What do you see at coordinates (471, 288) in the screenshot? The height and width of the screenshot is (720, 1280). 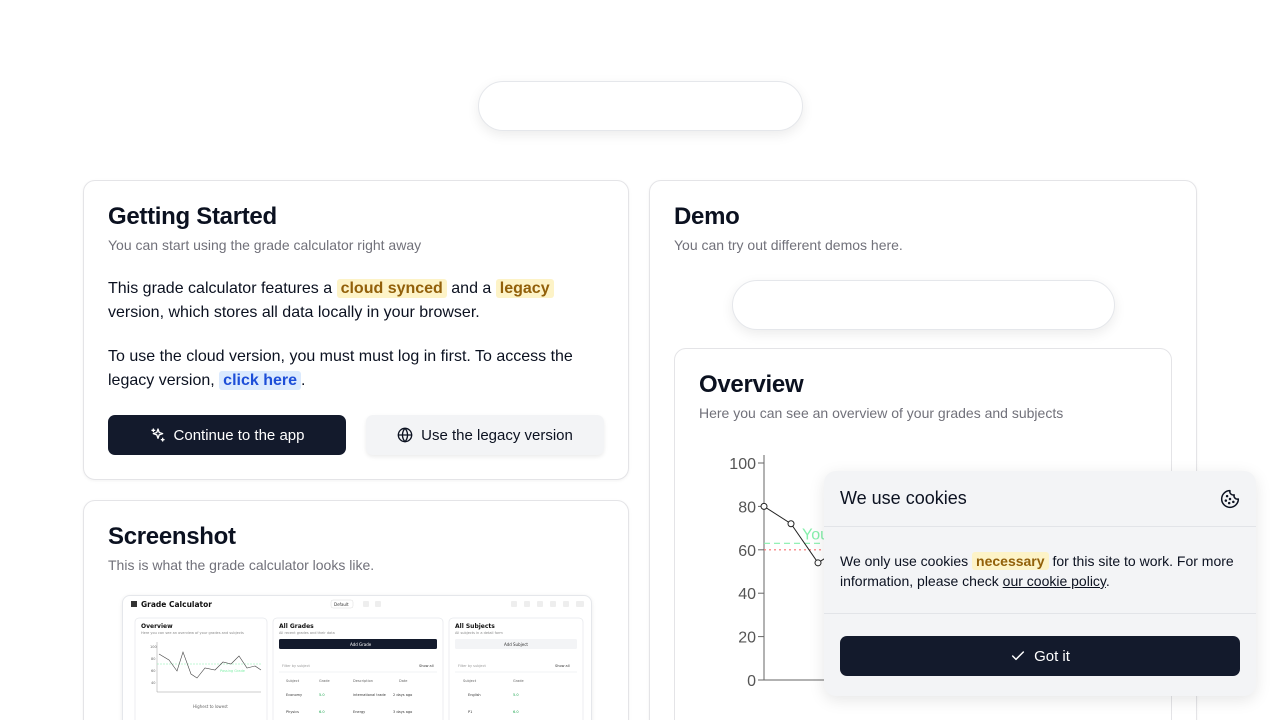 I see `intro-text-2: and a` at bounding box center [471, 288].